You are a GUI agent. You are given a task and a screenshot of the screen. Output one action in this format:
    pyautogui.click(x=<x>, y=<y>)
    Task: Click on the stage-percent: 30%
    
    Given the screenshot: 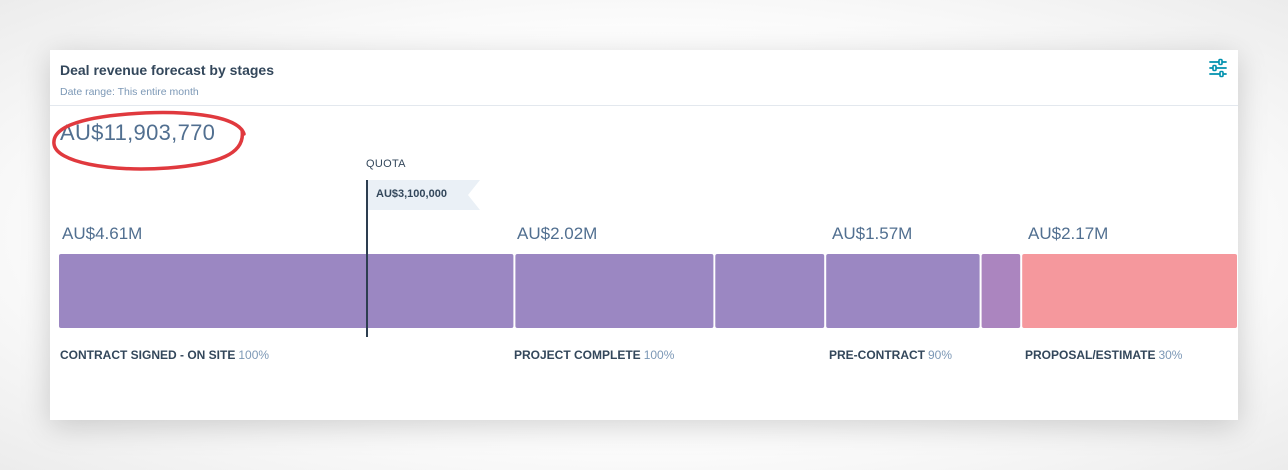 What is the action you would take?
    pyautogui.click(x=1170, y=355)
    